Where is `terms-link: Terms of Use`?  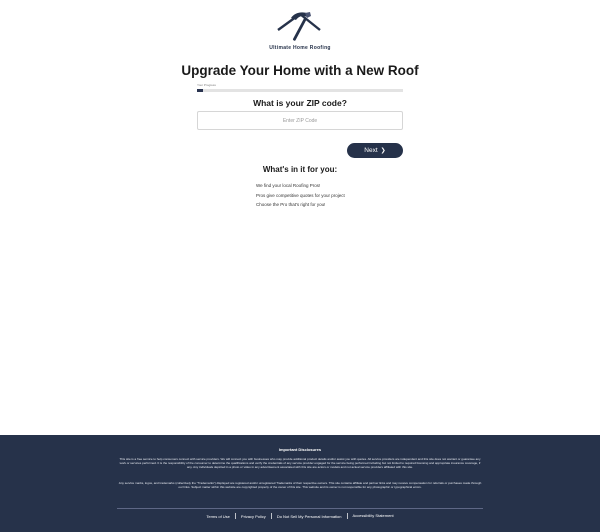 terms-link: Terms of Use is located at coordinates (218, 516).